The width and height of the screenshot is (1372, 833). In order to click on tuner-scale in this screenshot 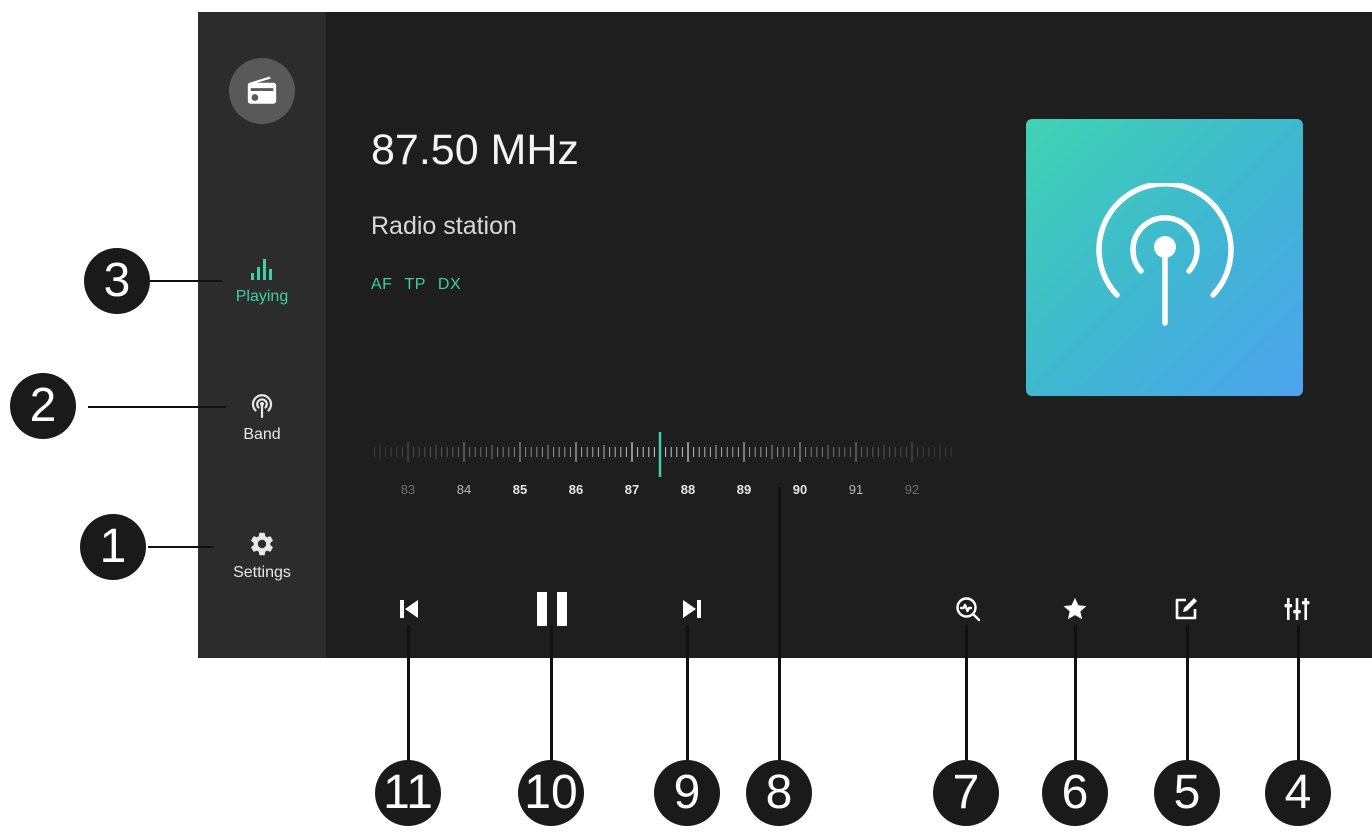, I will do `click(660, 450)`.